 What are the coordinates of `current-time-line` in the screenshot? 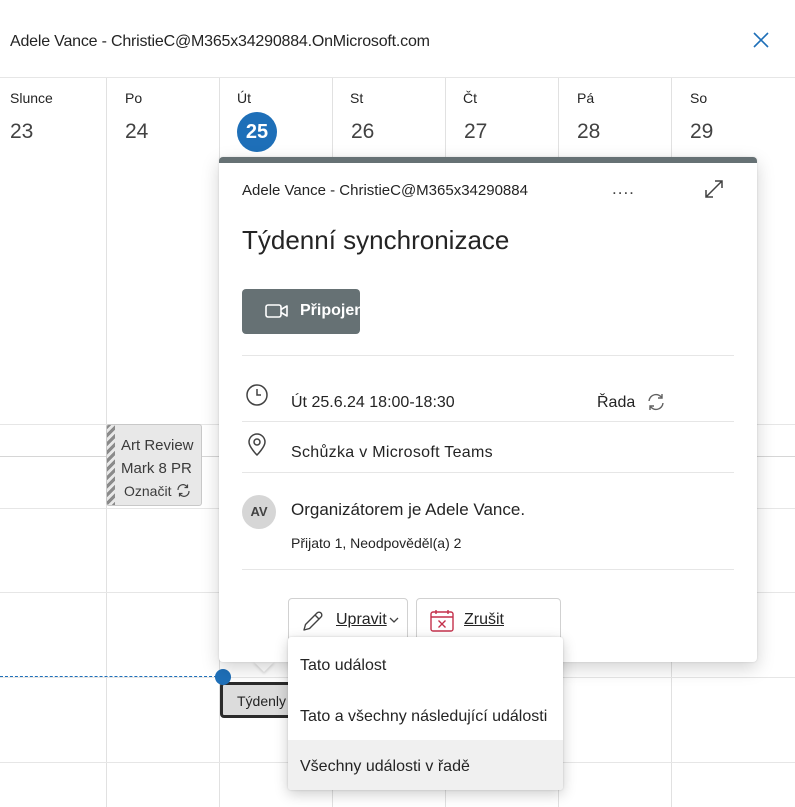 It's located at (111, 676).